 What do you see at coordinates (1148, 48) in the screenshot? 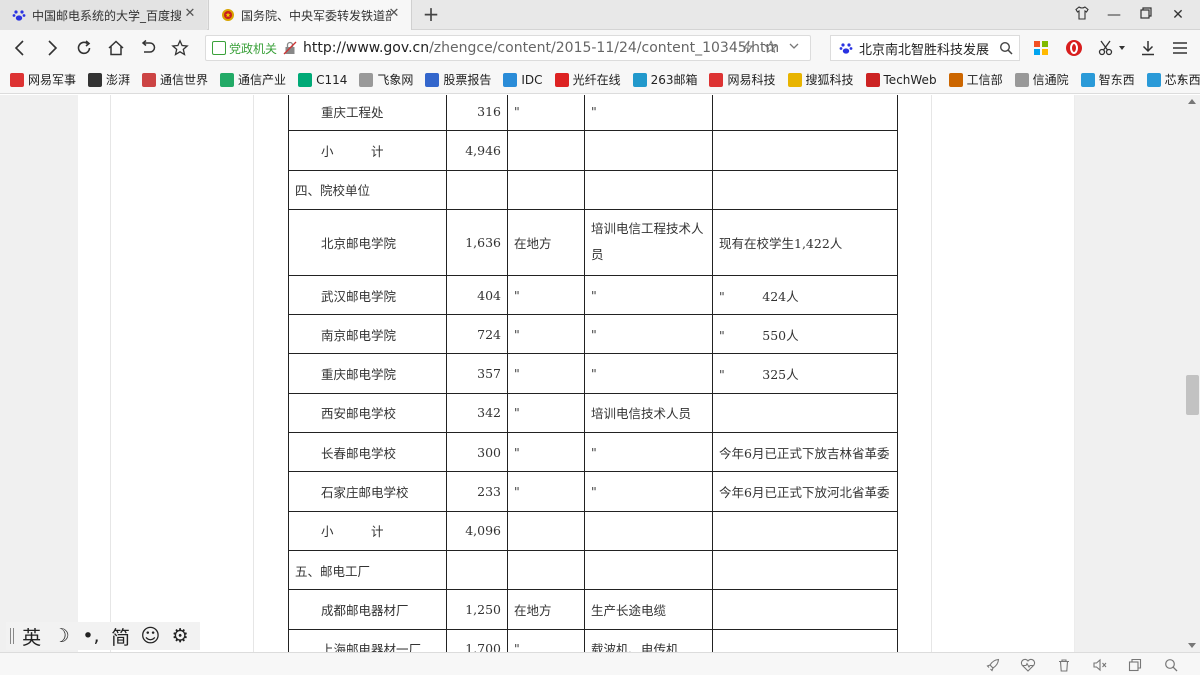
I see `download-icon` at bounding box center [1148, 48].